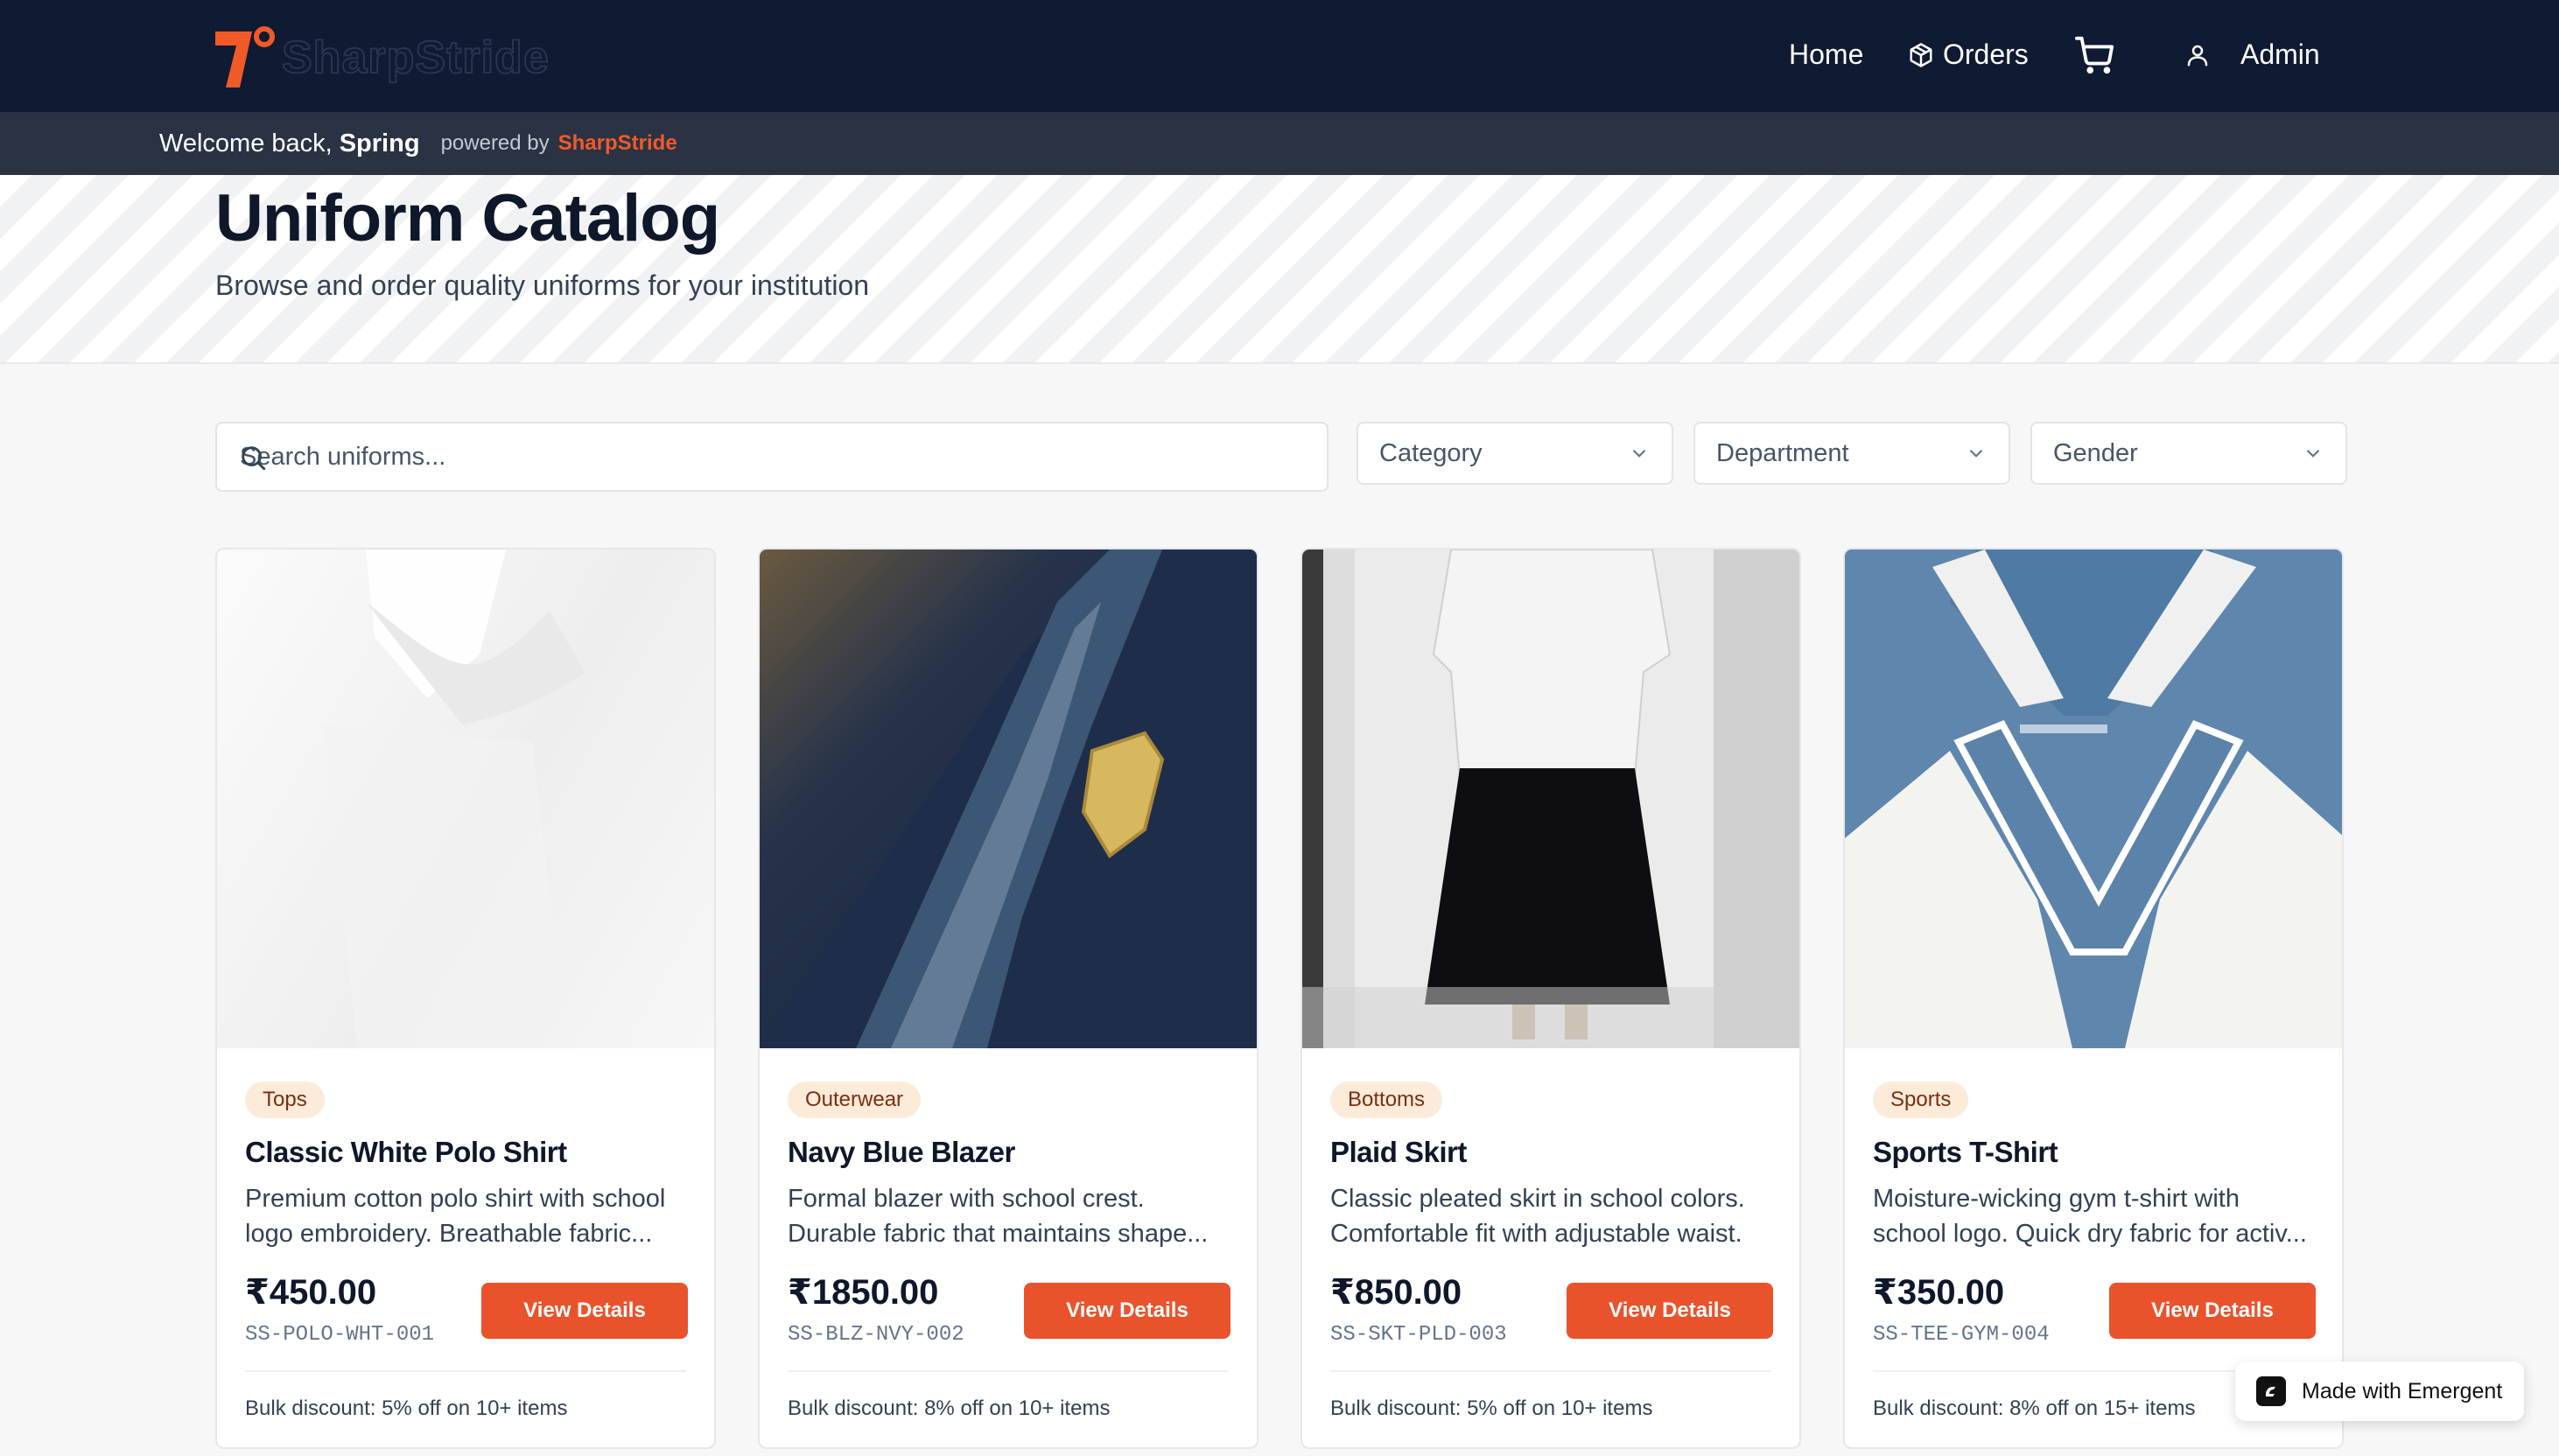 The height and width of the screenshot is (1456, 2559). I want to click on product-price: ₹450.00, so click(311, 1292).